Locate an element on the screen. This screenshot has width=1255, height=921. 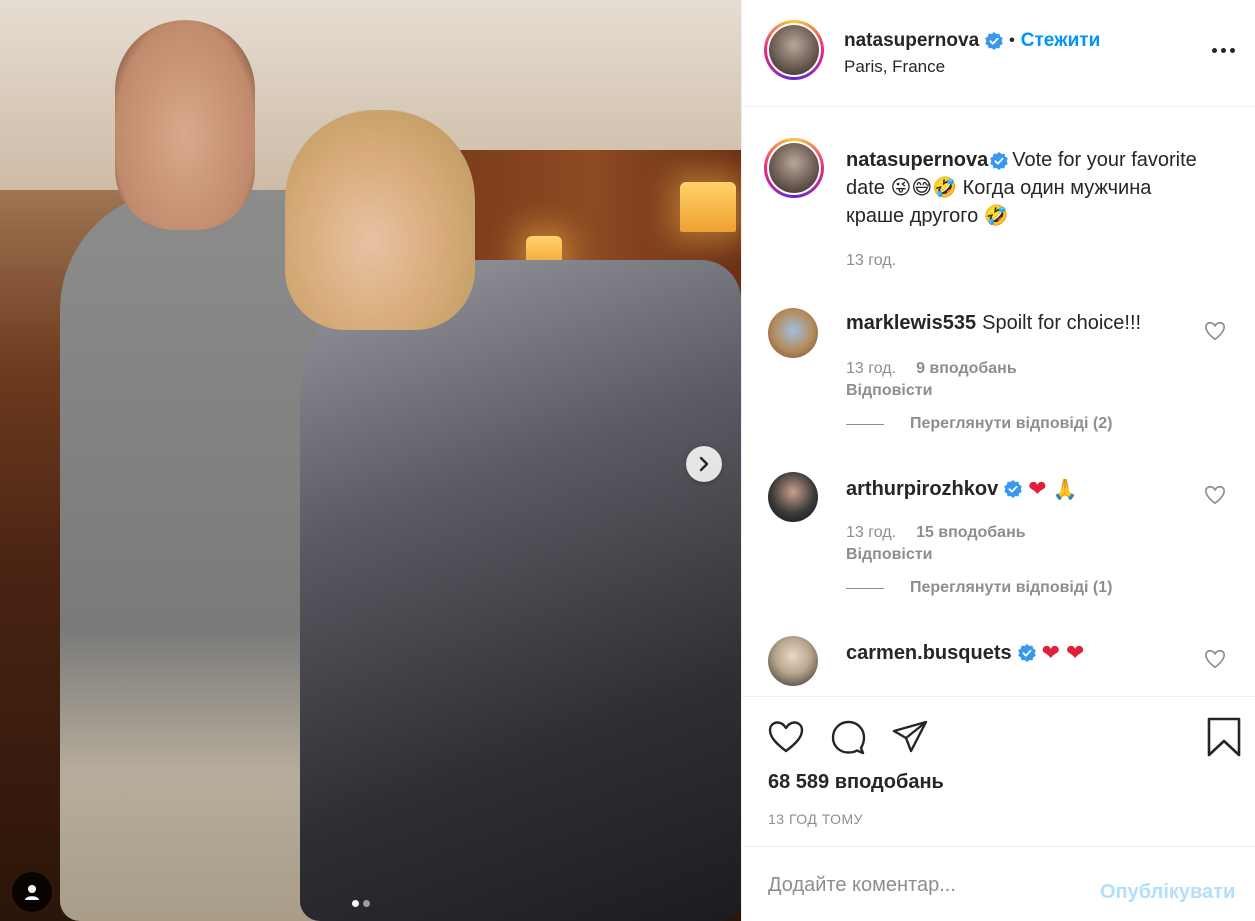
photo-person-left-head is located at coordinates (185, 125).